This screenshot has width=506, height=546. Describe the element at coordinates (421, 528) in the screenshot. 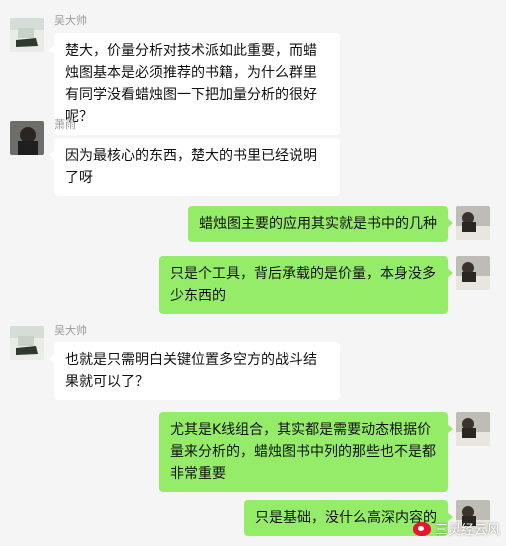

I see `weibo-icon` at that location.